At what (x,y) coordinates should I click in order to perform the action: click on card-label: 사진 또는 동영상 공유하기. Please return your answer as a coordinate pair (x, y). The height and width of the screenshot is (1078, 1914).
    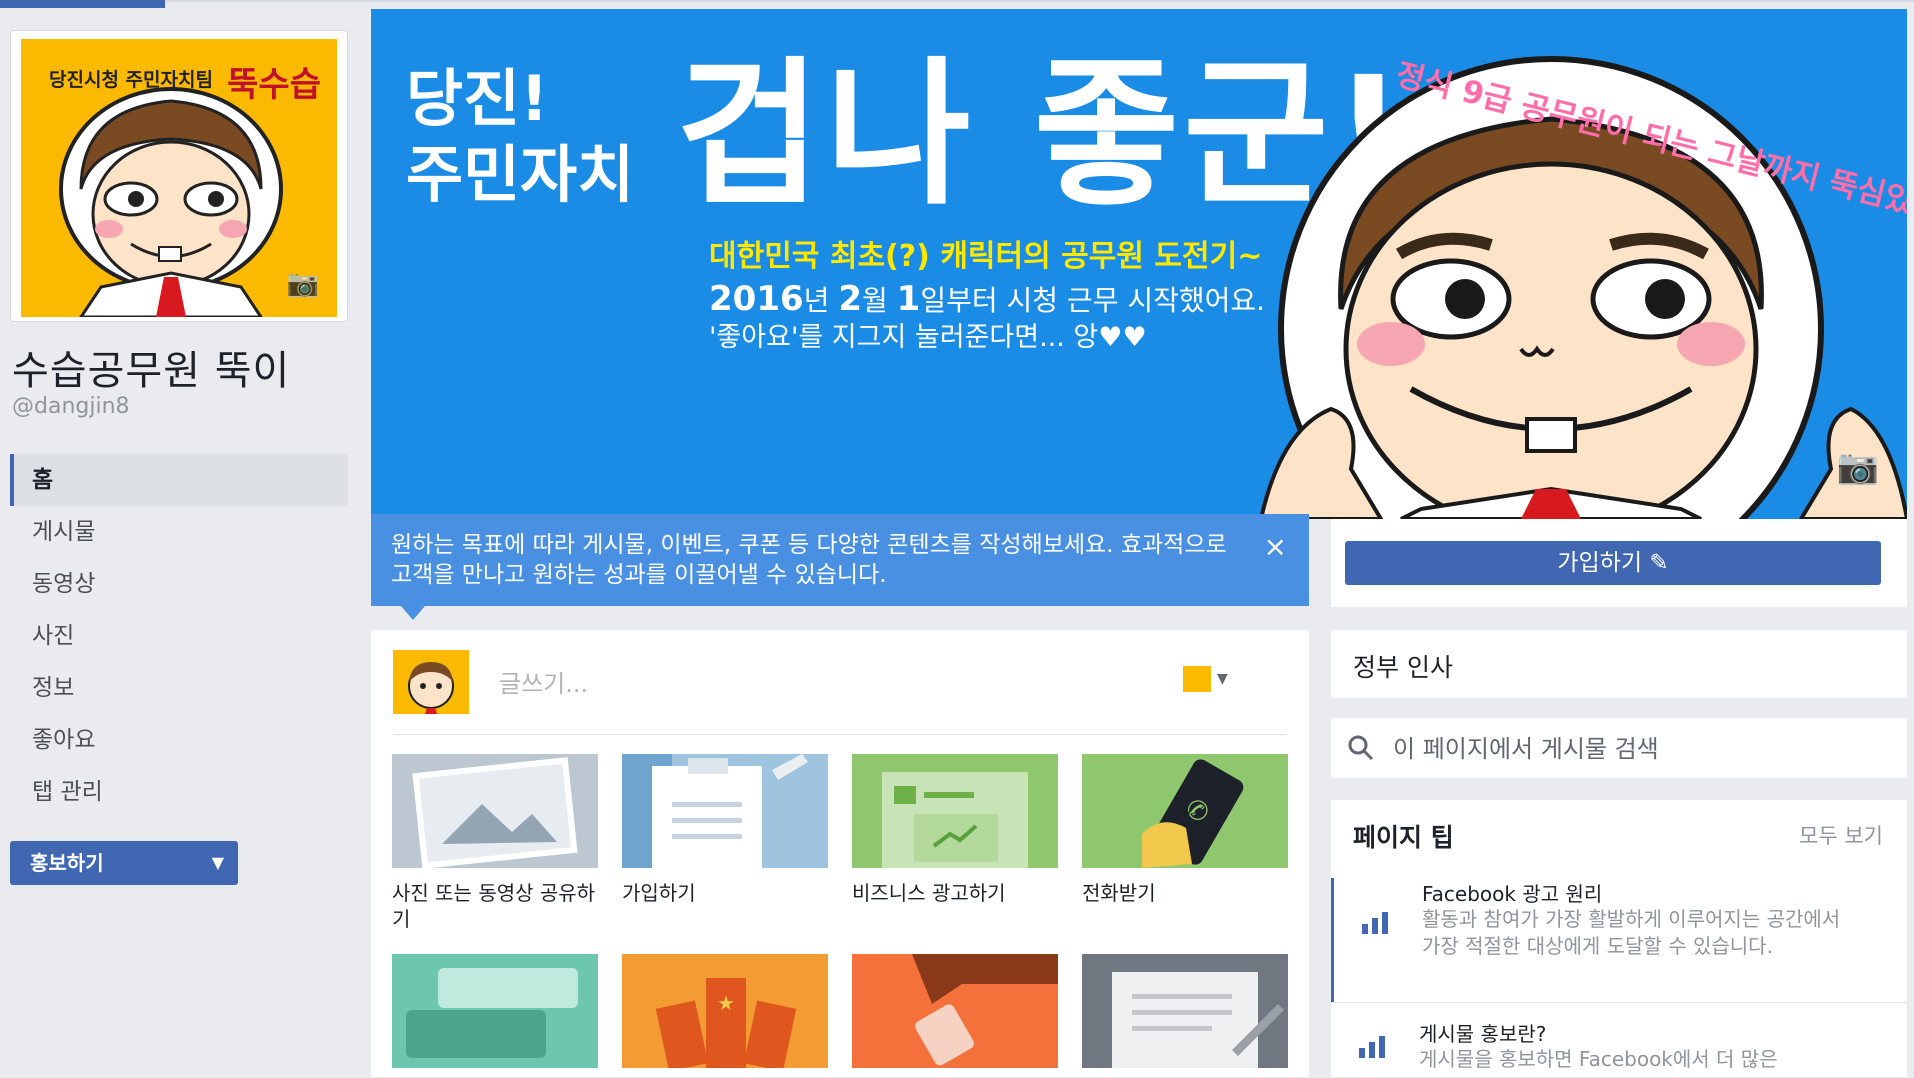
    Looking at the image, I should click on (494, 906).